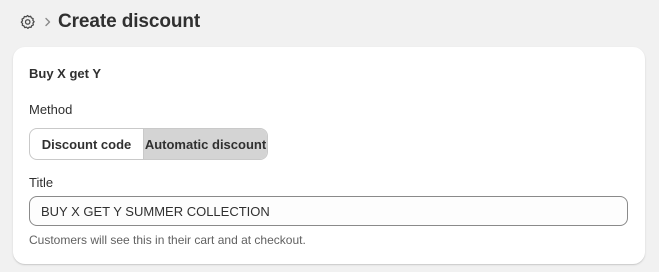 Image resolution: width=659 pixels, height=272 pixels. I want to click on method-segmented-control: Discount code Automatic discount, so click(148, 144).